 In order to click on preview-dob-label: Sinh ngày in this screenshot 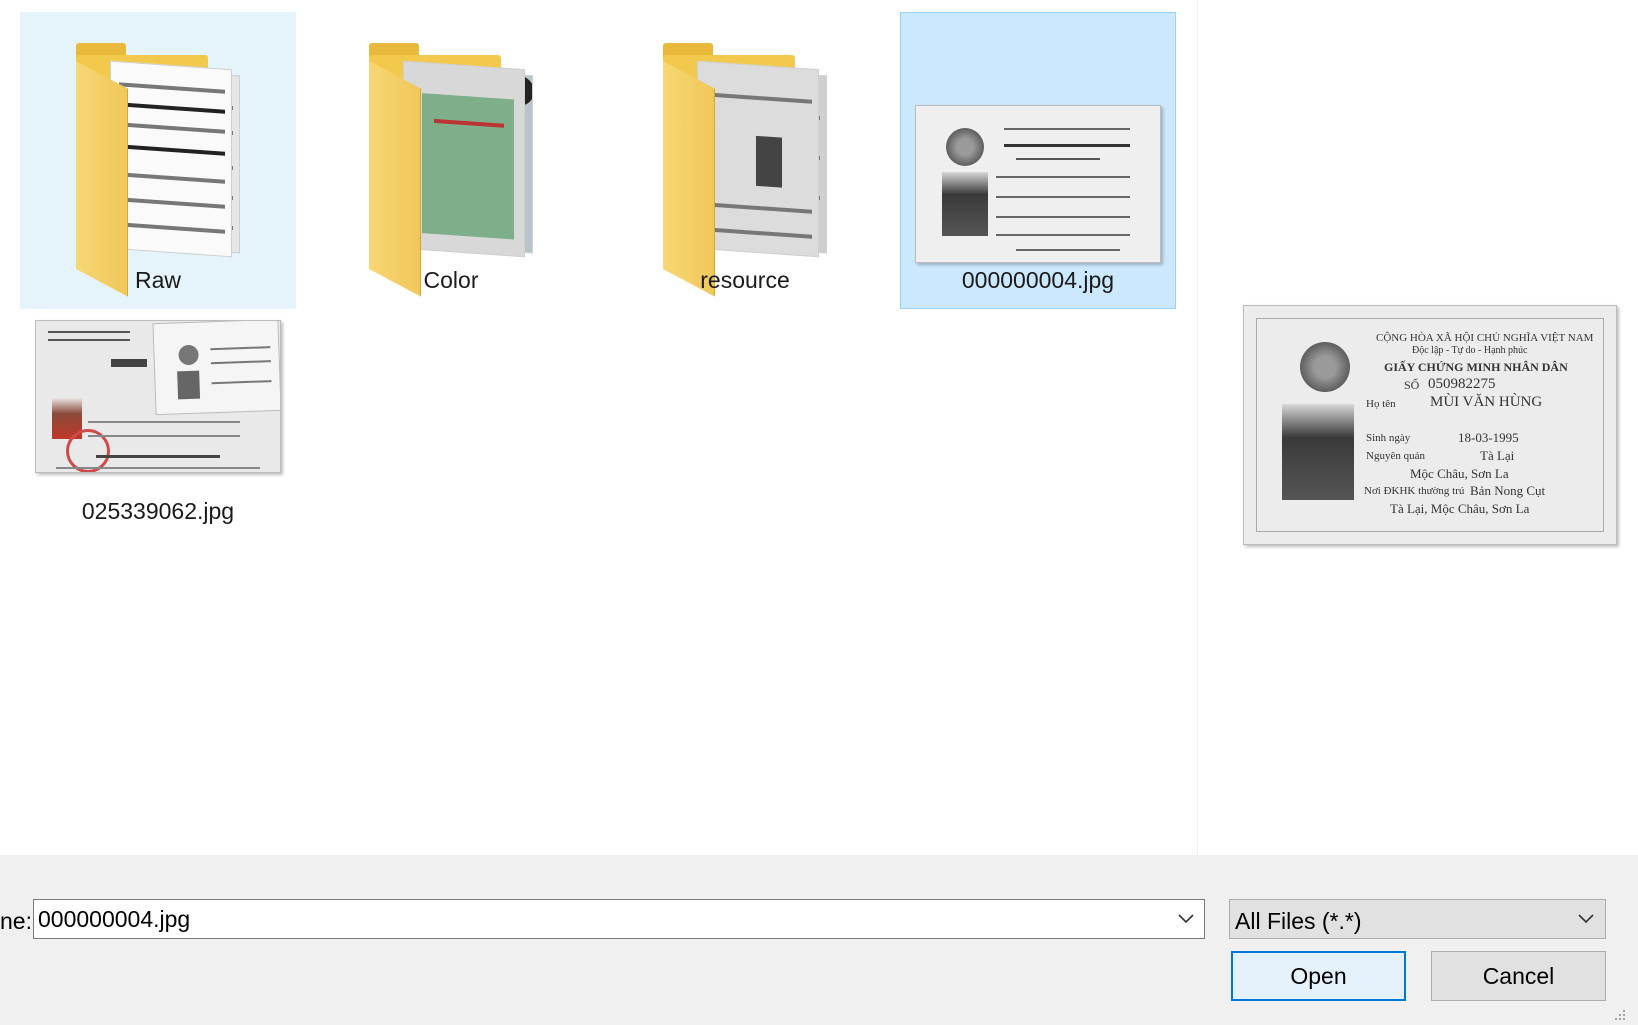, I will do `click(1388, 438)`.